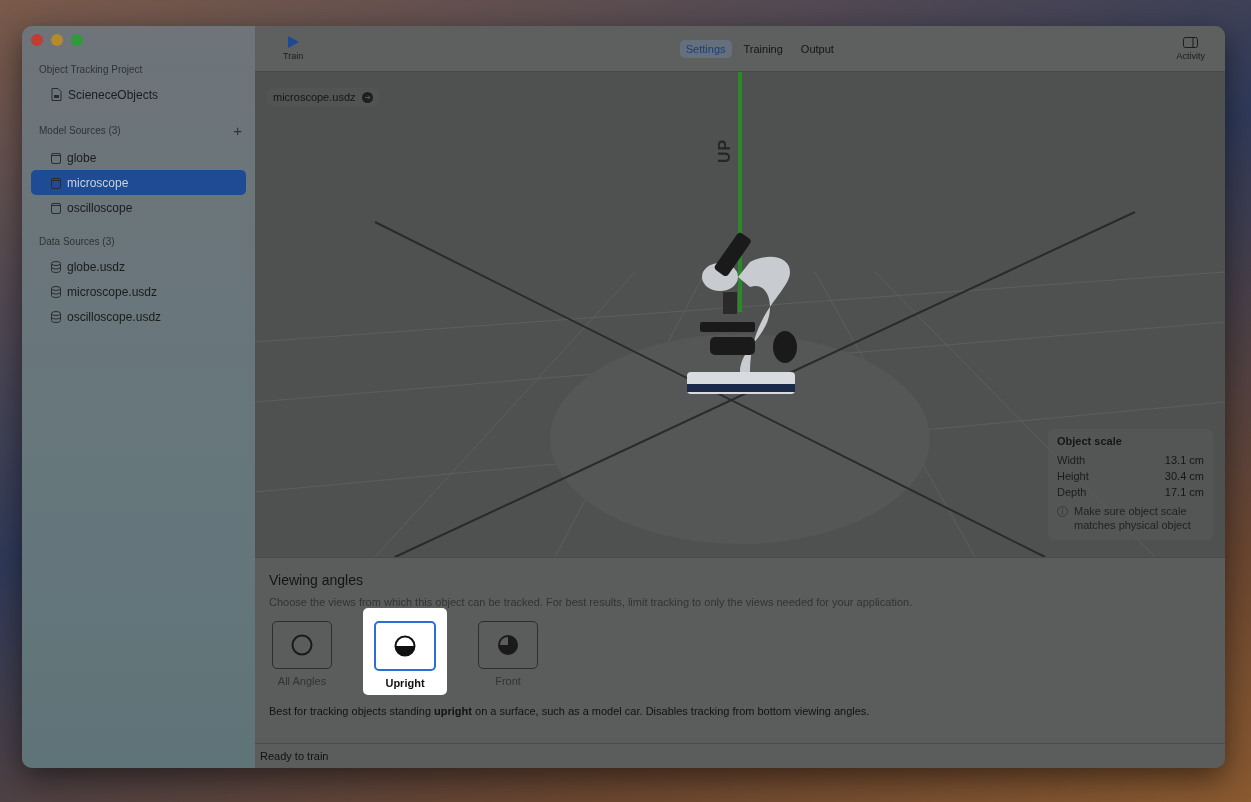 This screenshot has height=802, width=1251. Describe the element at coordinates (1184, 476) in the screenshot. I see `dimension-value: 30.4 cm` at that location.